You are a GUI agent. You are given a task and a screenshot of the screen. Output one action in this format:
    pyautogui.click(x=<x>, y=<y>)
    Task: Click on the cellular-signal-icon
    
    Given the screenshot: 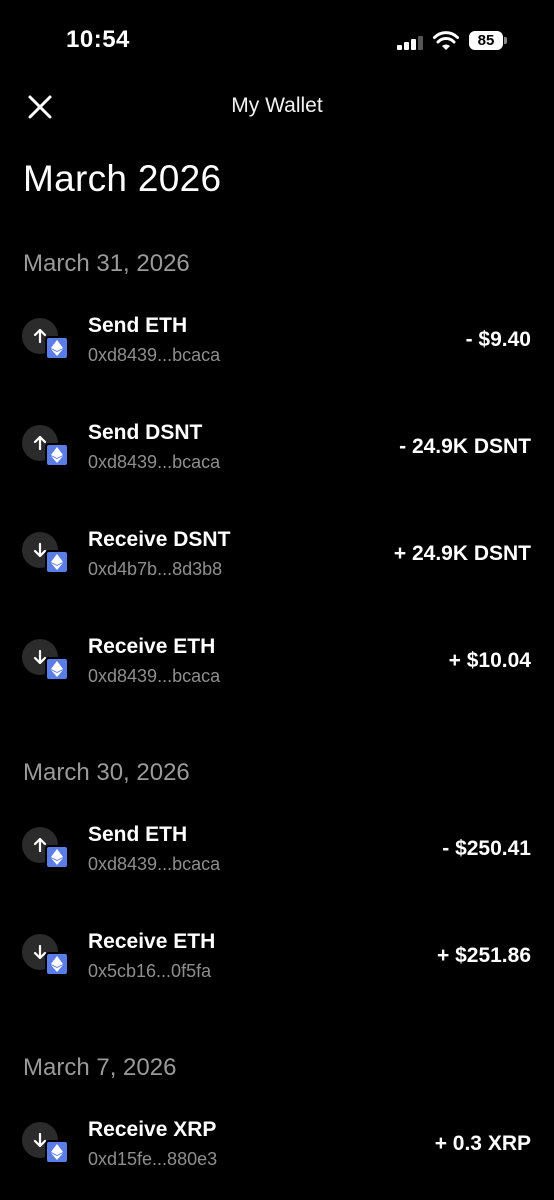 What is the action you would take?
    pyautogui.click(x=410, y=43)
    